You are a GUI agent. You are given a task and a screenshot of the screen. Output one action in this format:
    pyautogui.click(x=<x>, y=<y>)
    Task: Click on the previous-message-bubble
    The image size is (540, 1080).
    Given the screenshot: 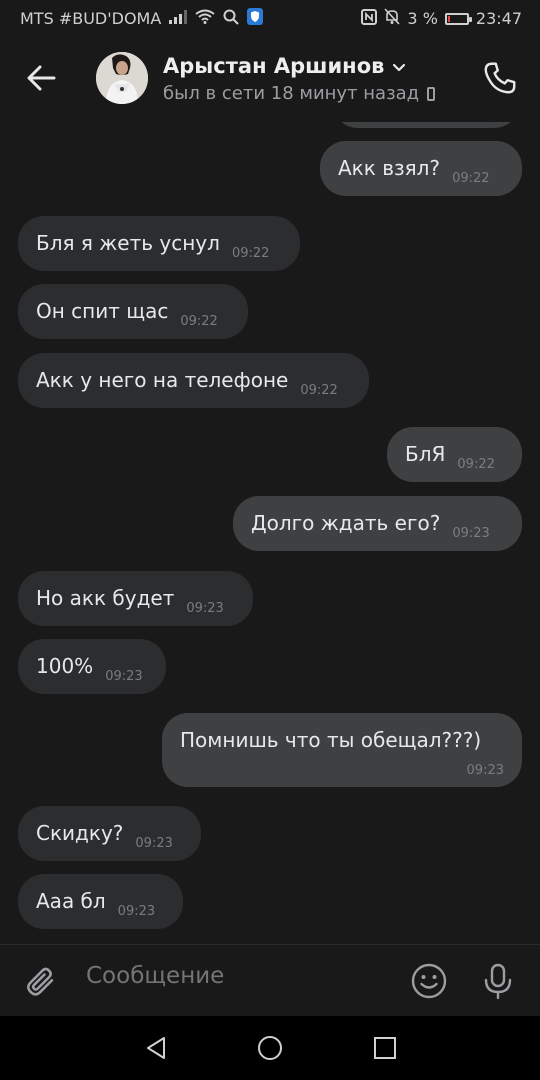 What is the action you would take?
    pyautogui.click(x=426, y=125)
    